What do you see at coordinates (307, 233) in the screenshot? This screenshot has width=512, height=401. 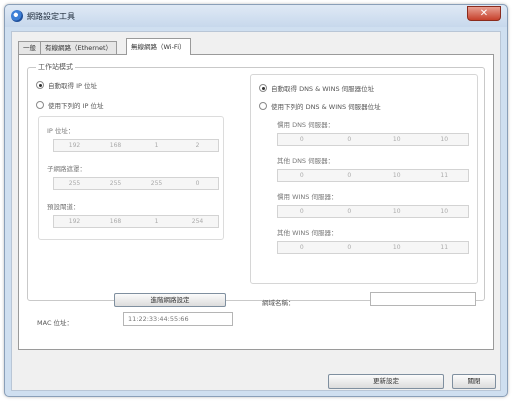 I see `alternate-wins-label: 其他 WINS 伺服器：` at bounding box center [307, 233].